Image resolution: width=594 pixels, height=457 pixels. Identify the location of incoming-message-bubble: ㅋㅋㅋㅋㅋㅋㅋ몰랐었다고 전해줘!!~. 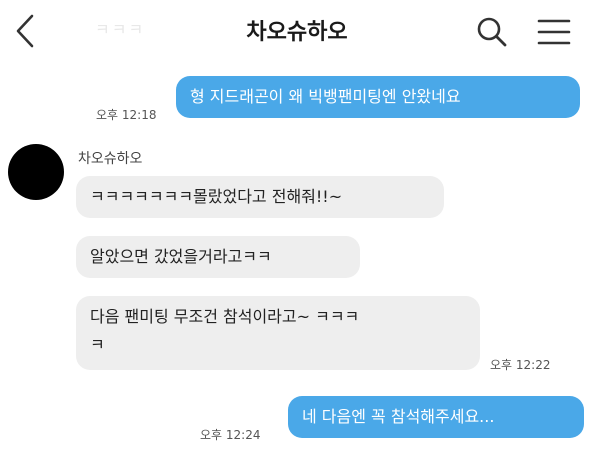
(260, 197).